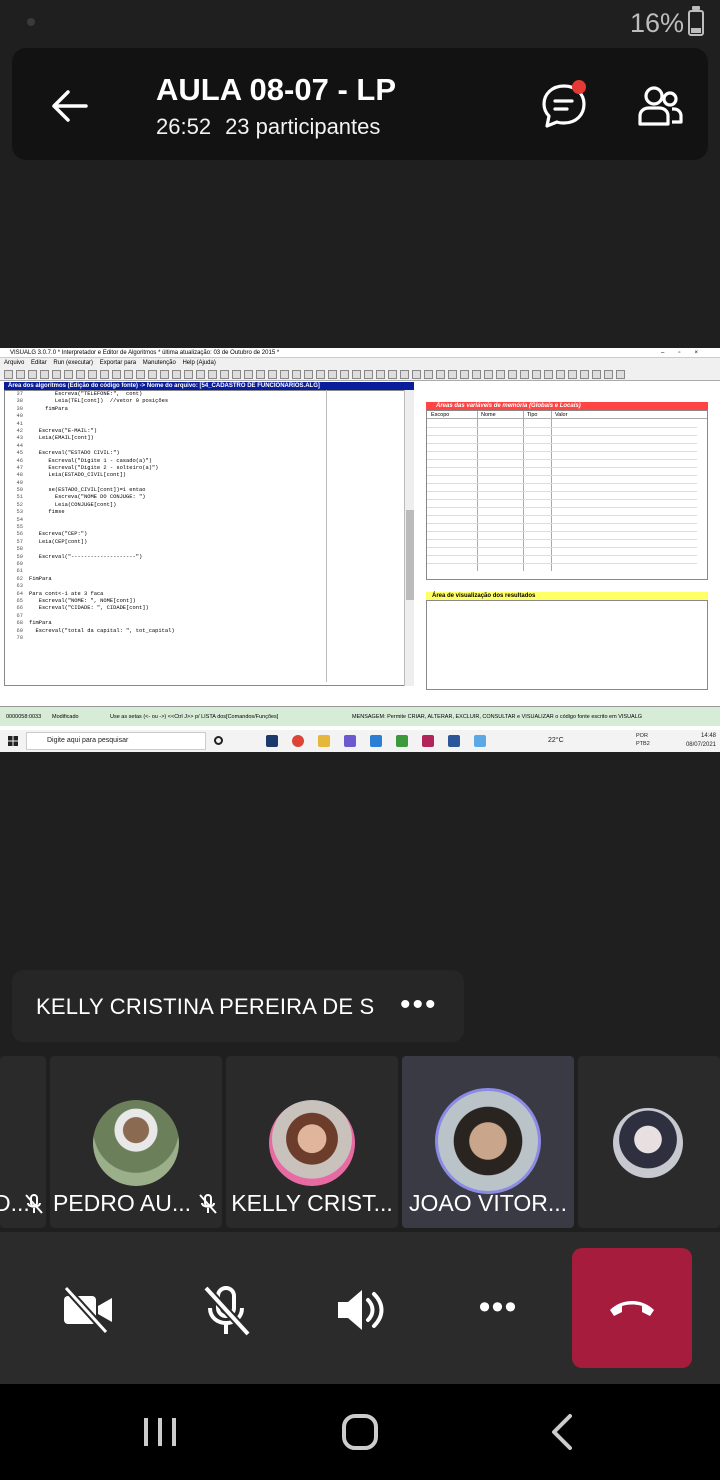 The height and width of the screenshot is (1480, 720). I want to click on speaker-button, so click(362, 1310).